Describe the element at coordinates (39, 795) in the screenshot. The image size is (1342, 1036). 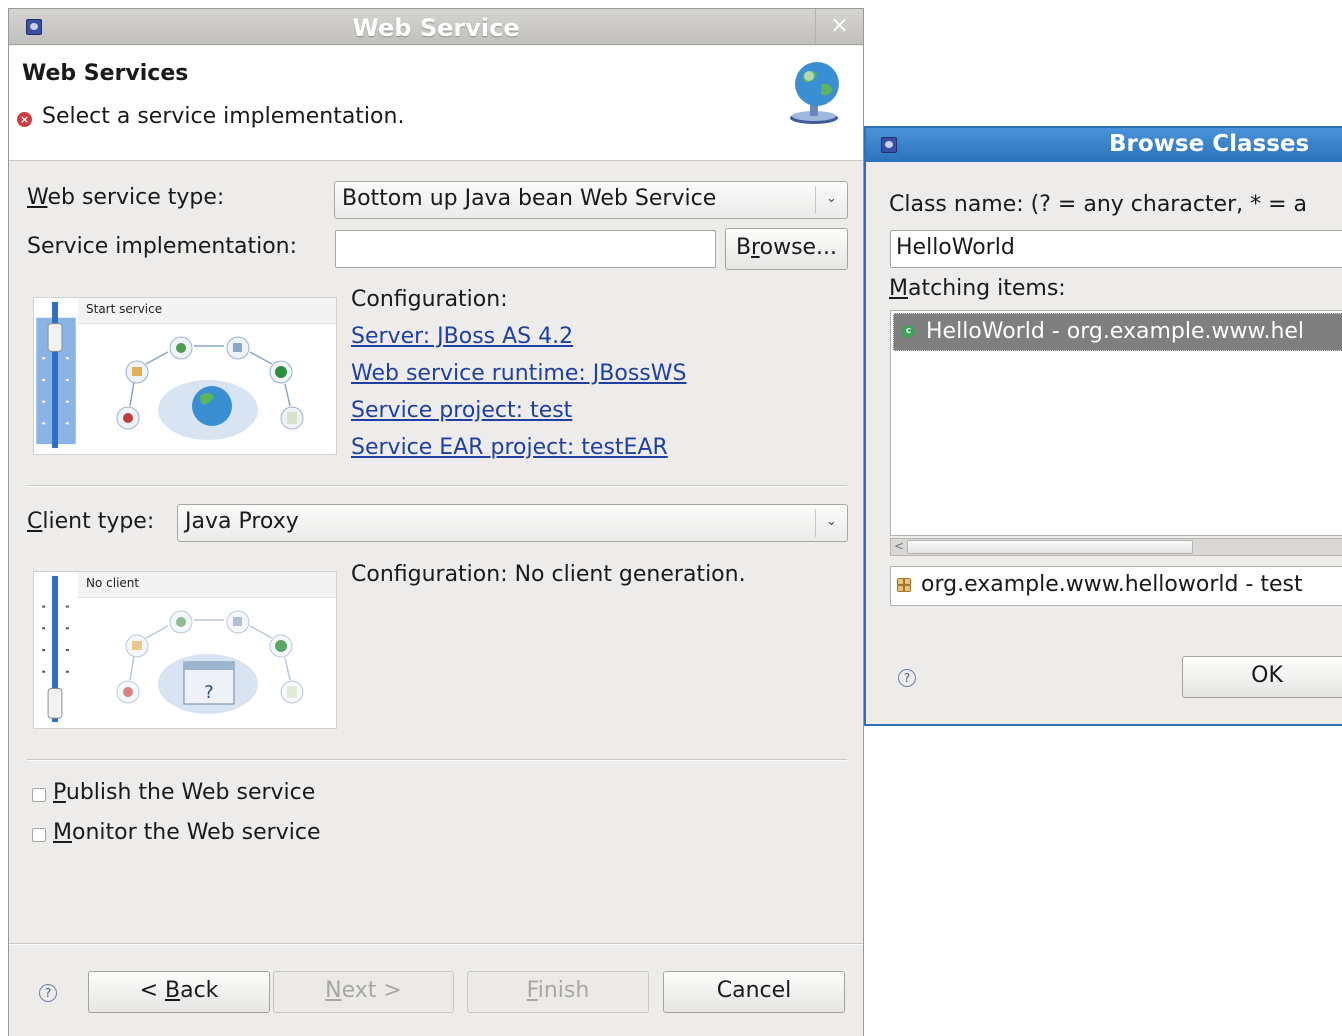
I see `publish-checkbox` at that location.